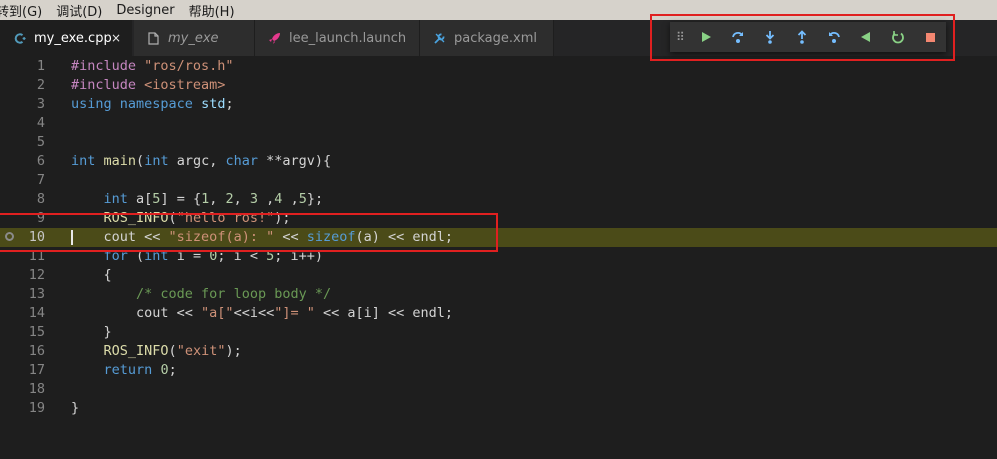 This screenshot has height=459, width=997. Describe the element at coordinates (229, 199) in the screenshot. I see `code-token: 2` at that location.